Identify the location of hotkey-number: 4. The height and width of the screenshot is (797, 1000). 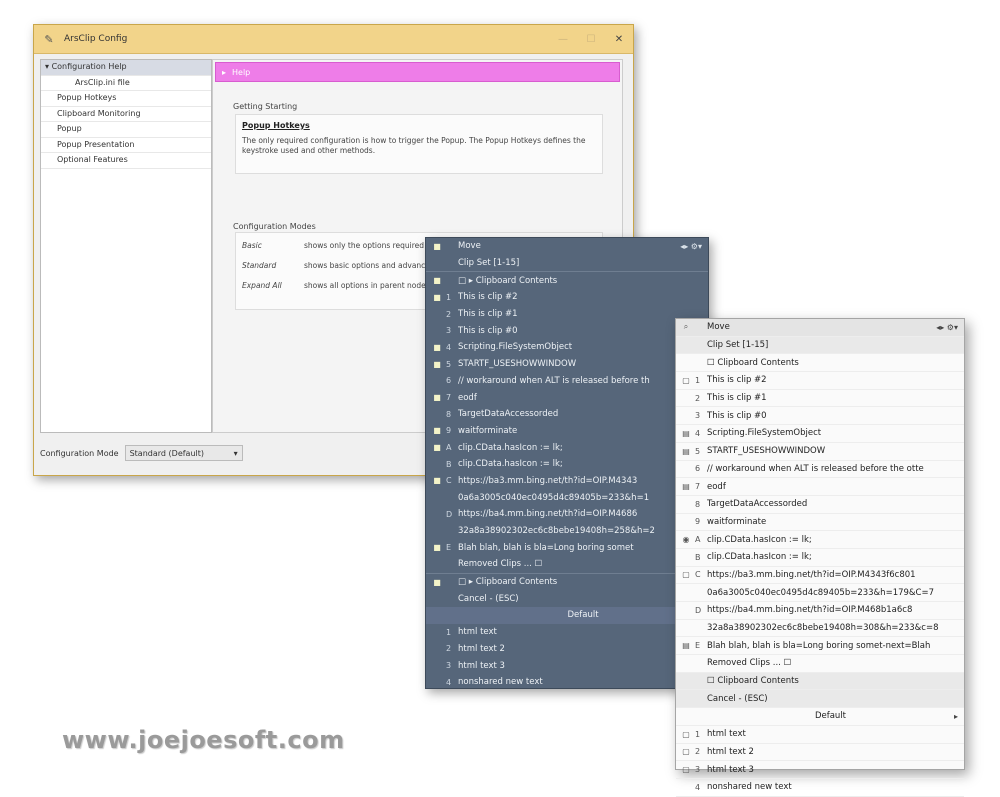
(698, 787).